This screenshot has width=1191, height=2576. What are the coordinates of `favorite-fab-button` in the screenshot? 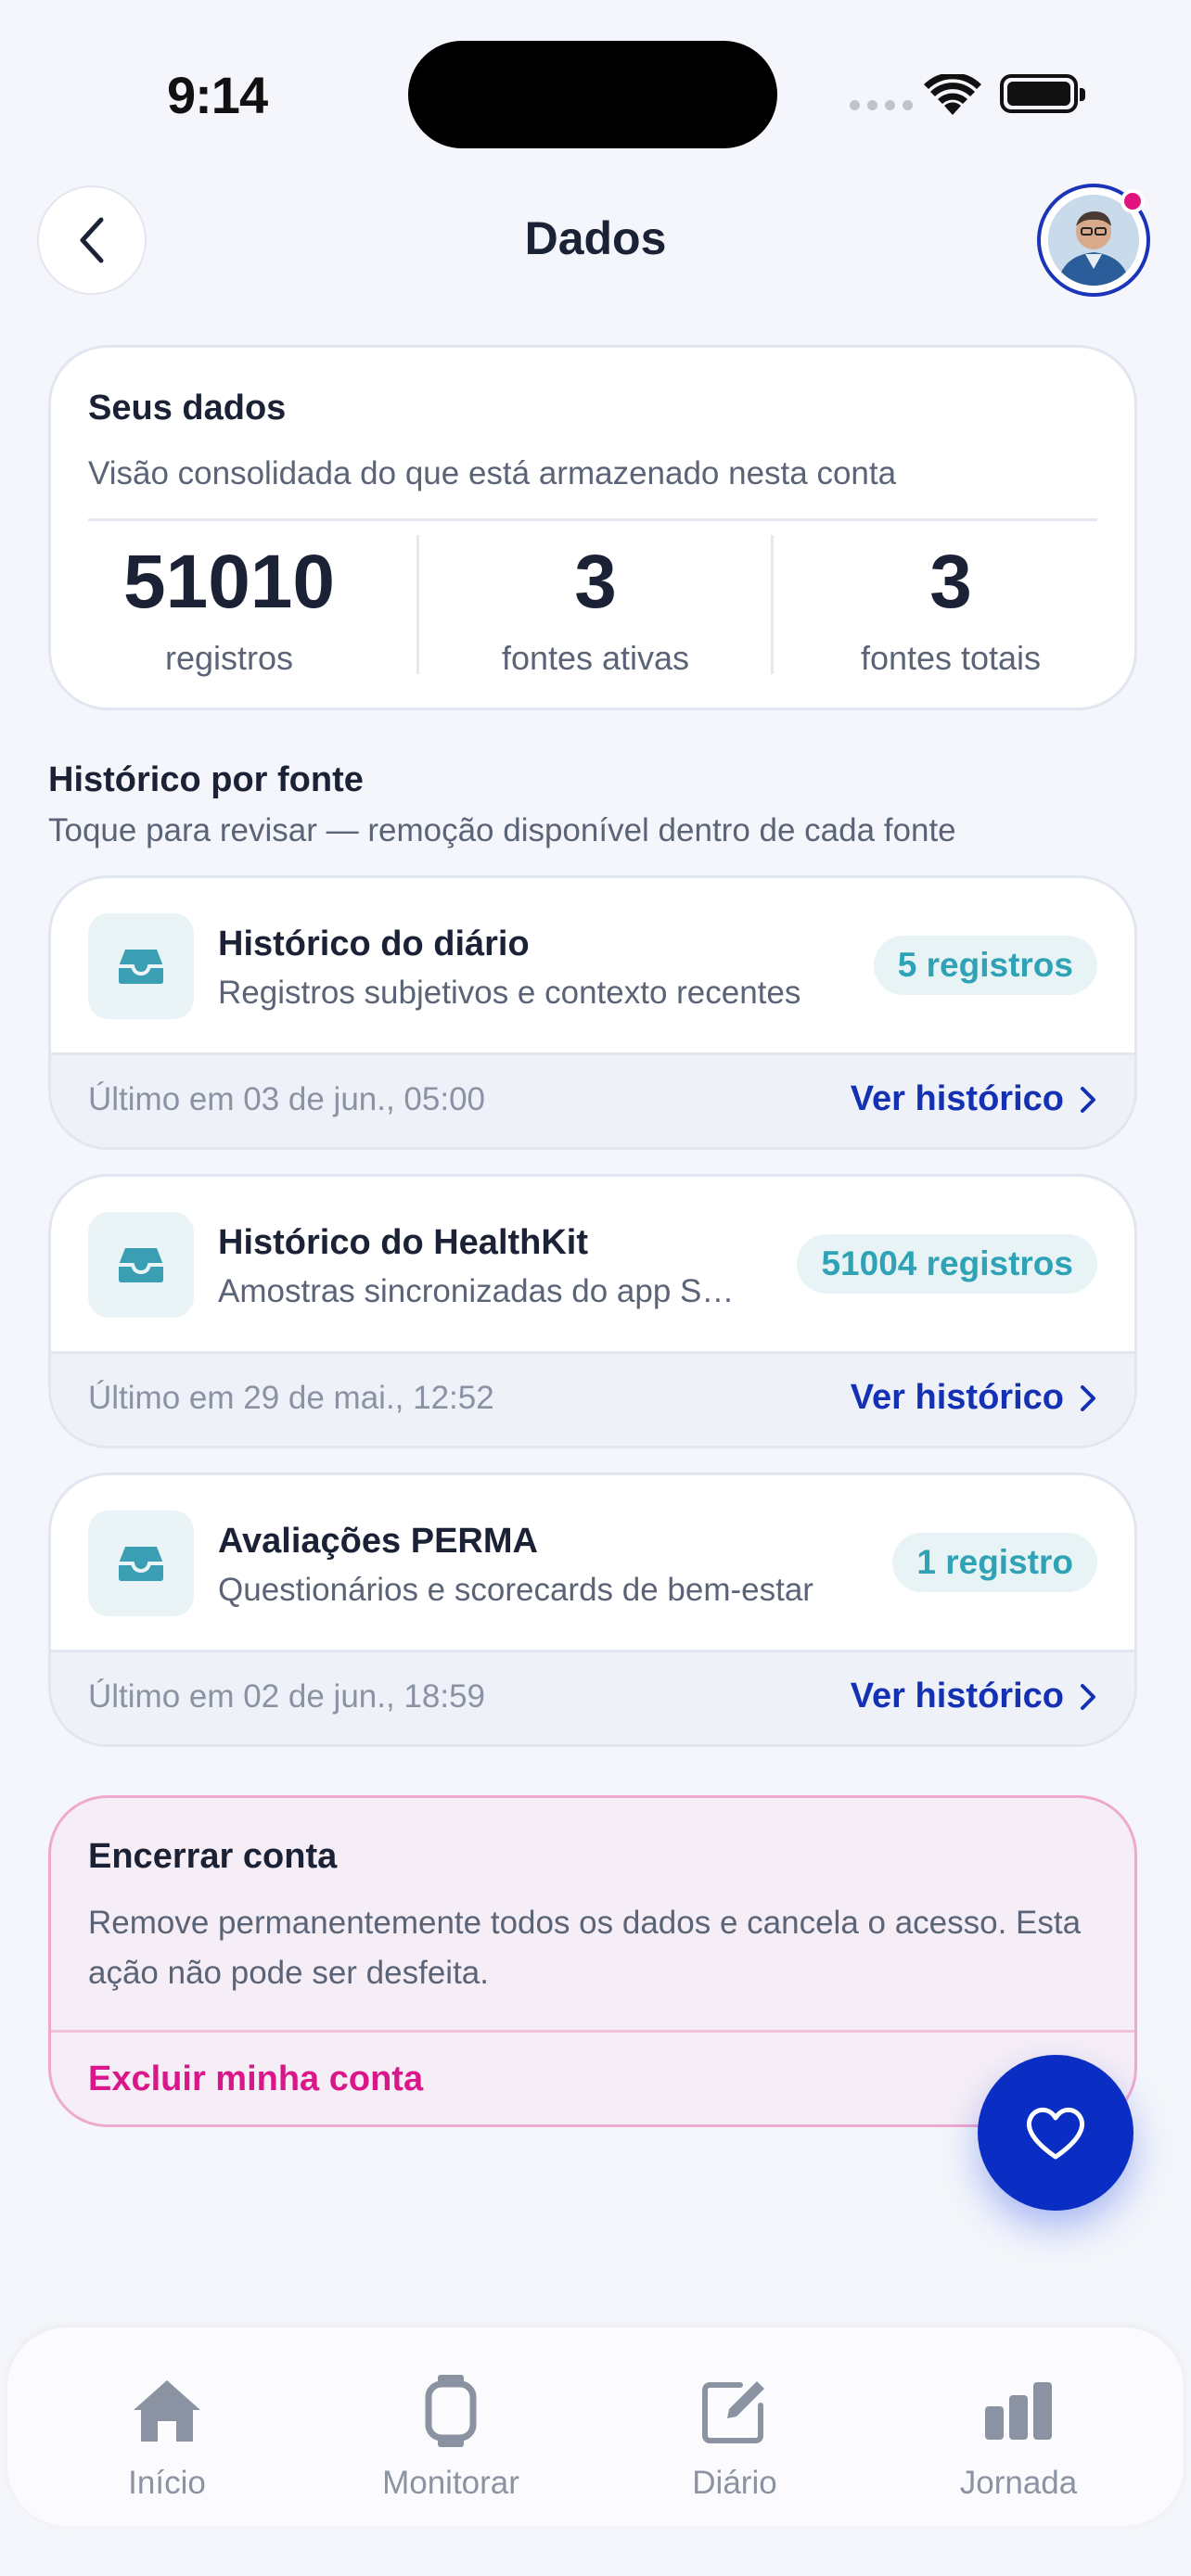 It's located at (1055, 2133).